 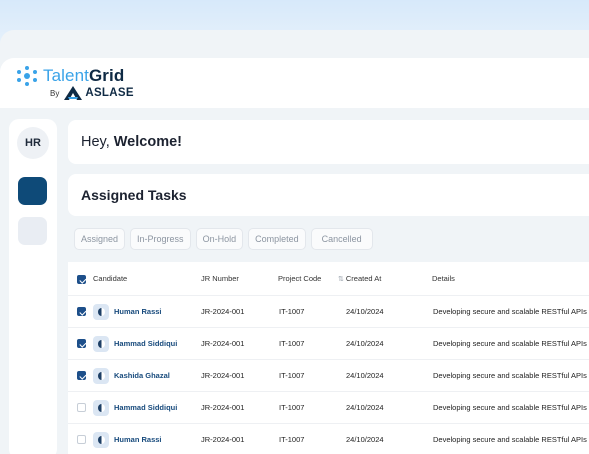 I want to click on column-project-code: Project Code, so click(x=299, y=278).